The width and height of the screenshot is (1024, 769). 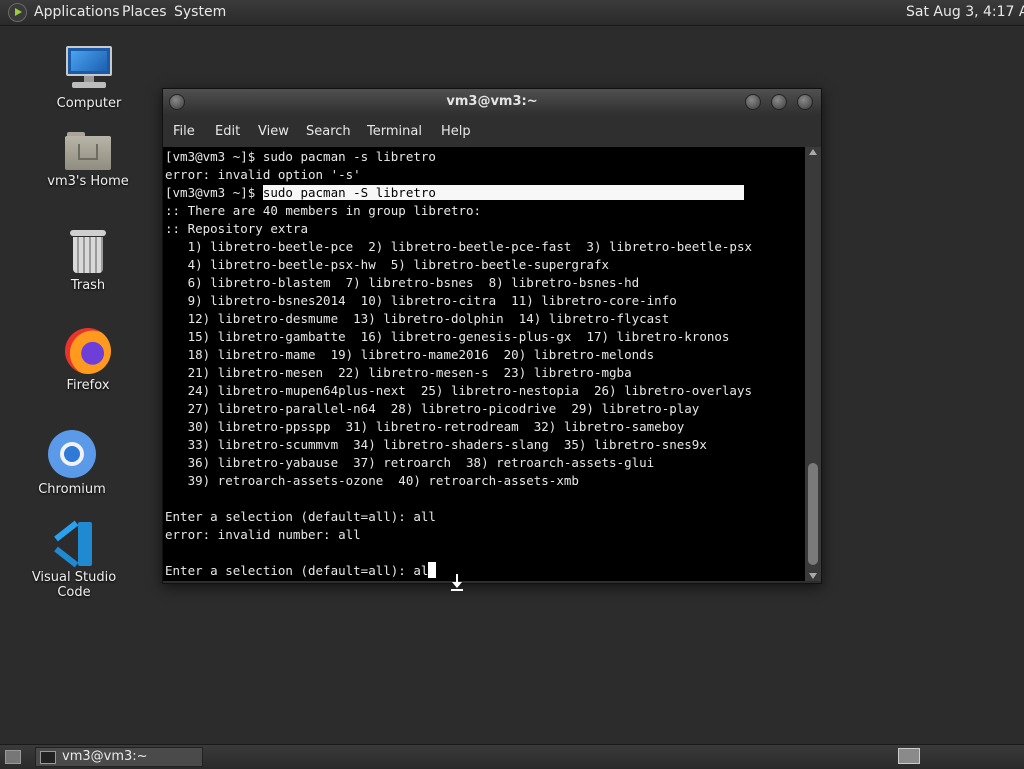 What do you see at coordinates (77, 12) in the screenshot?
I see `menu-applications: Applications` at bounding box center [77, 12].